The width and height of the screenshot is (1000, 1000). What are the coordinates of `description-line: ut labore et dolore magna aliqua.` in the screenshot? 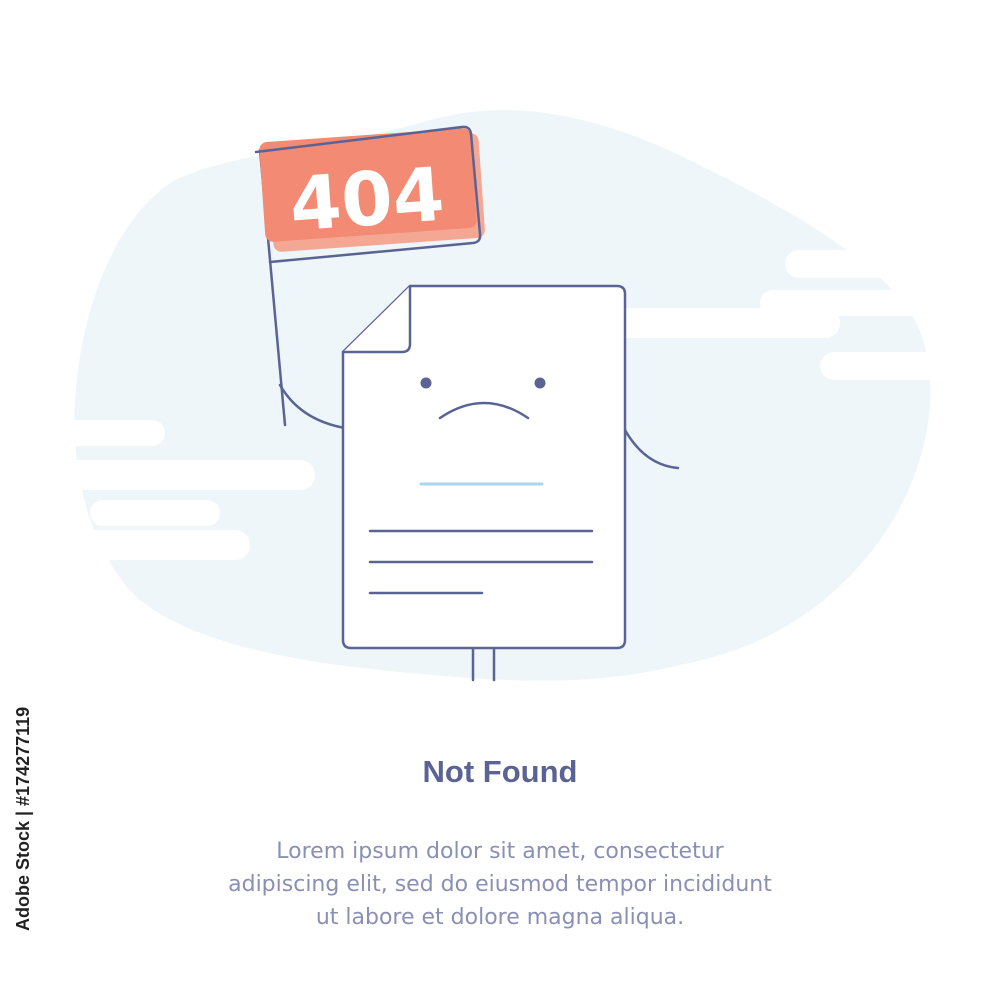 It's located at (500, 917).